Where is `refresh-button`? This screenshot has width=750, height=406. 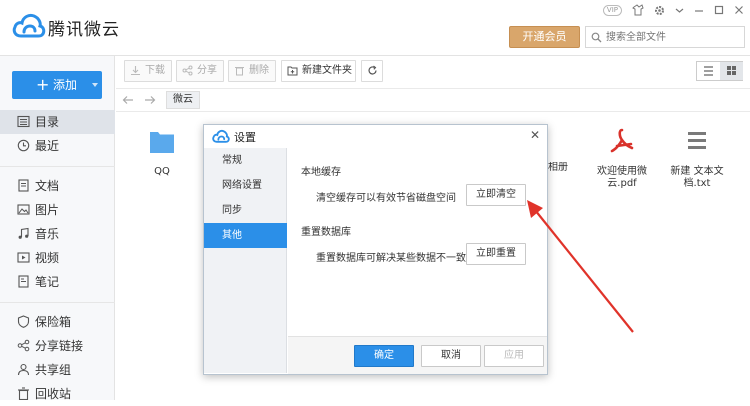 refresh-button is located at coordinates (372, 71).